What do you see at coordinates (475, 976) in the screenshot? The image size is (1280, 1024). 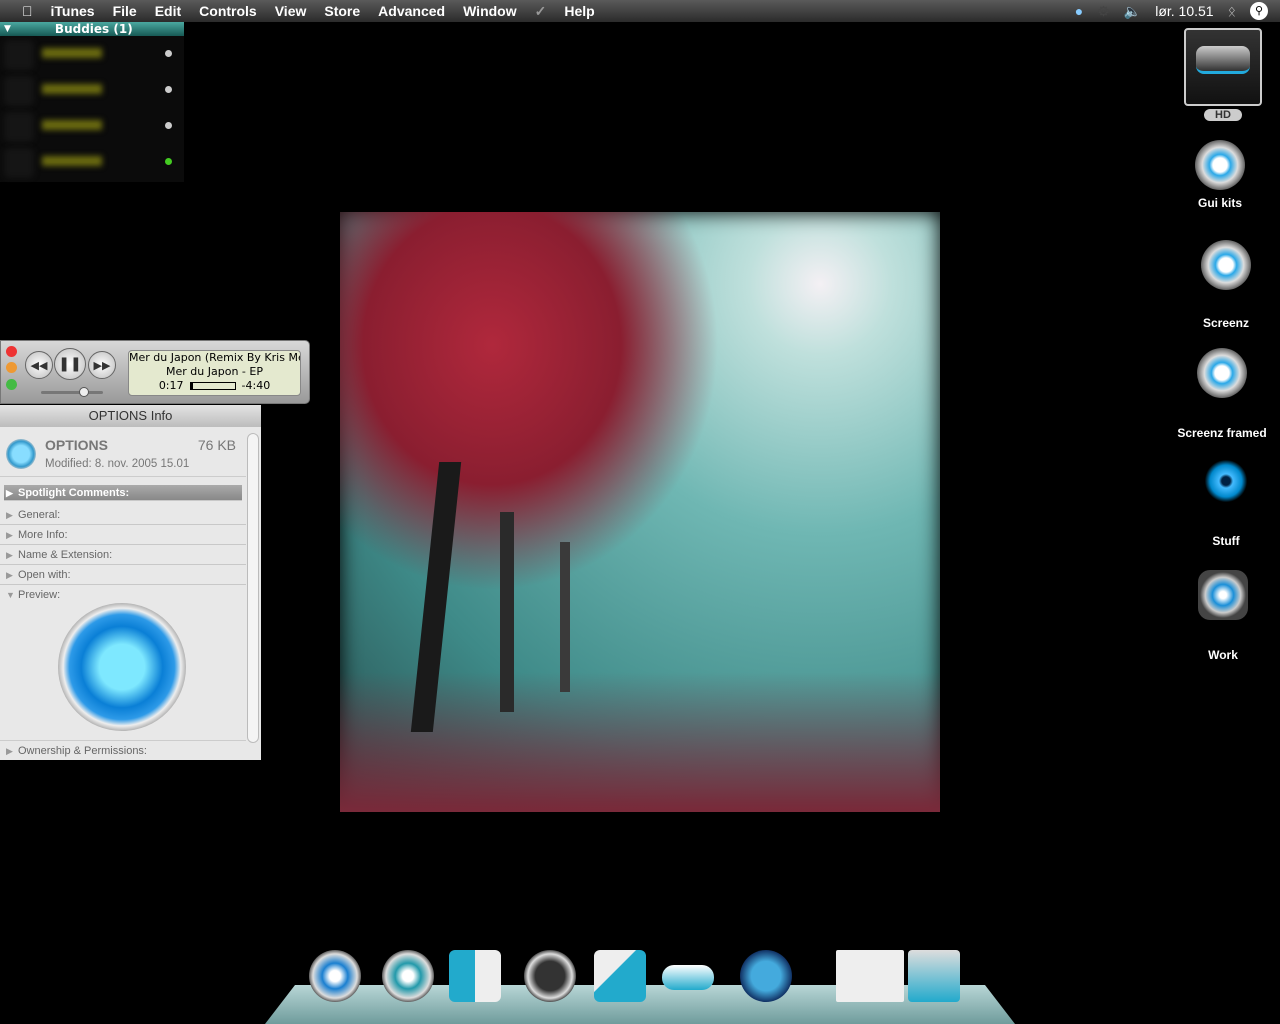 I see `finder-icon` at bounding box center [475, 976].